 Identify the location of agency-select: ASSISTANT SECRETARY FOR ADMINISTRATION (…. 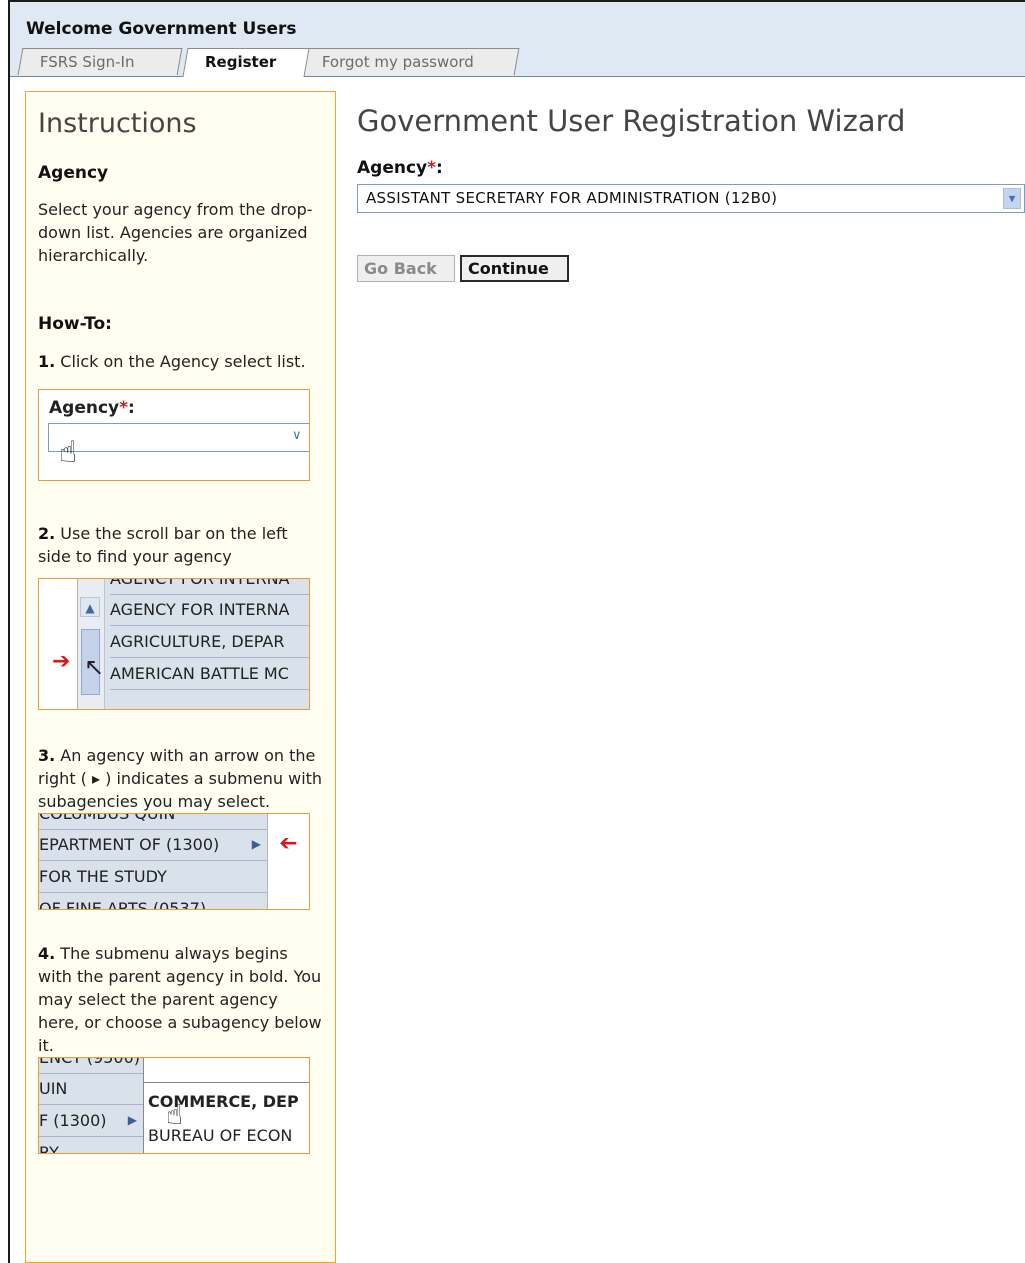
(691, 198).